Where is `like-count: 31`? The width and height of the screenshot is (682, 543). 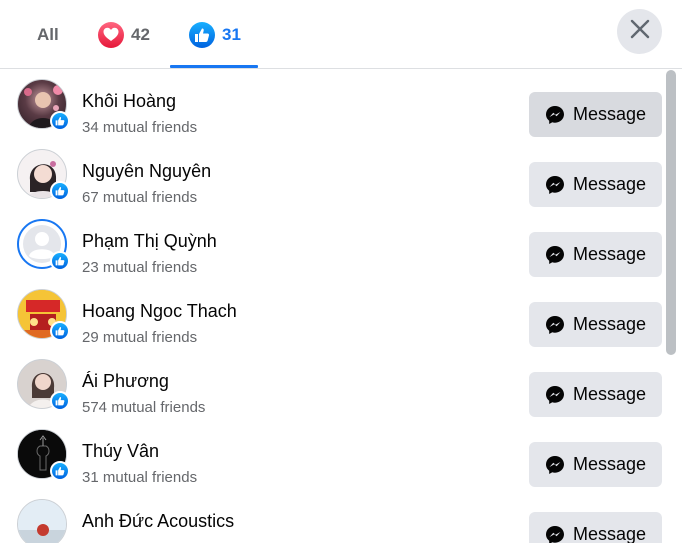
like-count: 31 is located at coordinates (231, 34).